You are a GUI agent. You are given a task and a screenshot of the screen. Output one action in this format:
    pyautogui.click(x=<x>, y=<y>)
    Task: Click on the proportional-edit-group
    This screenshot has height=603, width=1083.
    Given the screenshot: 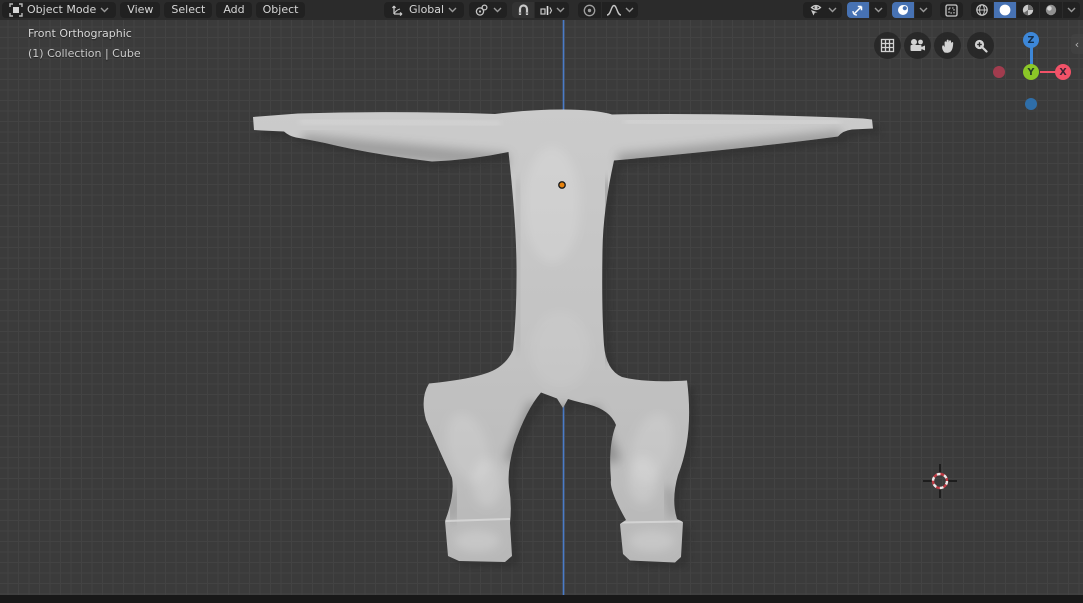 What is the action you would take?
    pyautogui.click(x=608, y=10)
    